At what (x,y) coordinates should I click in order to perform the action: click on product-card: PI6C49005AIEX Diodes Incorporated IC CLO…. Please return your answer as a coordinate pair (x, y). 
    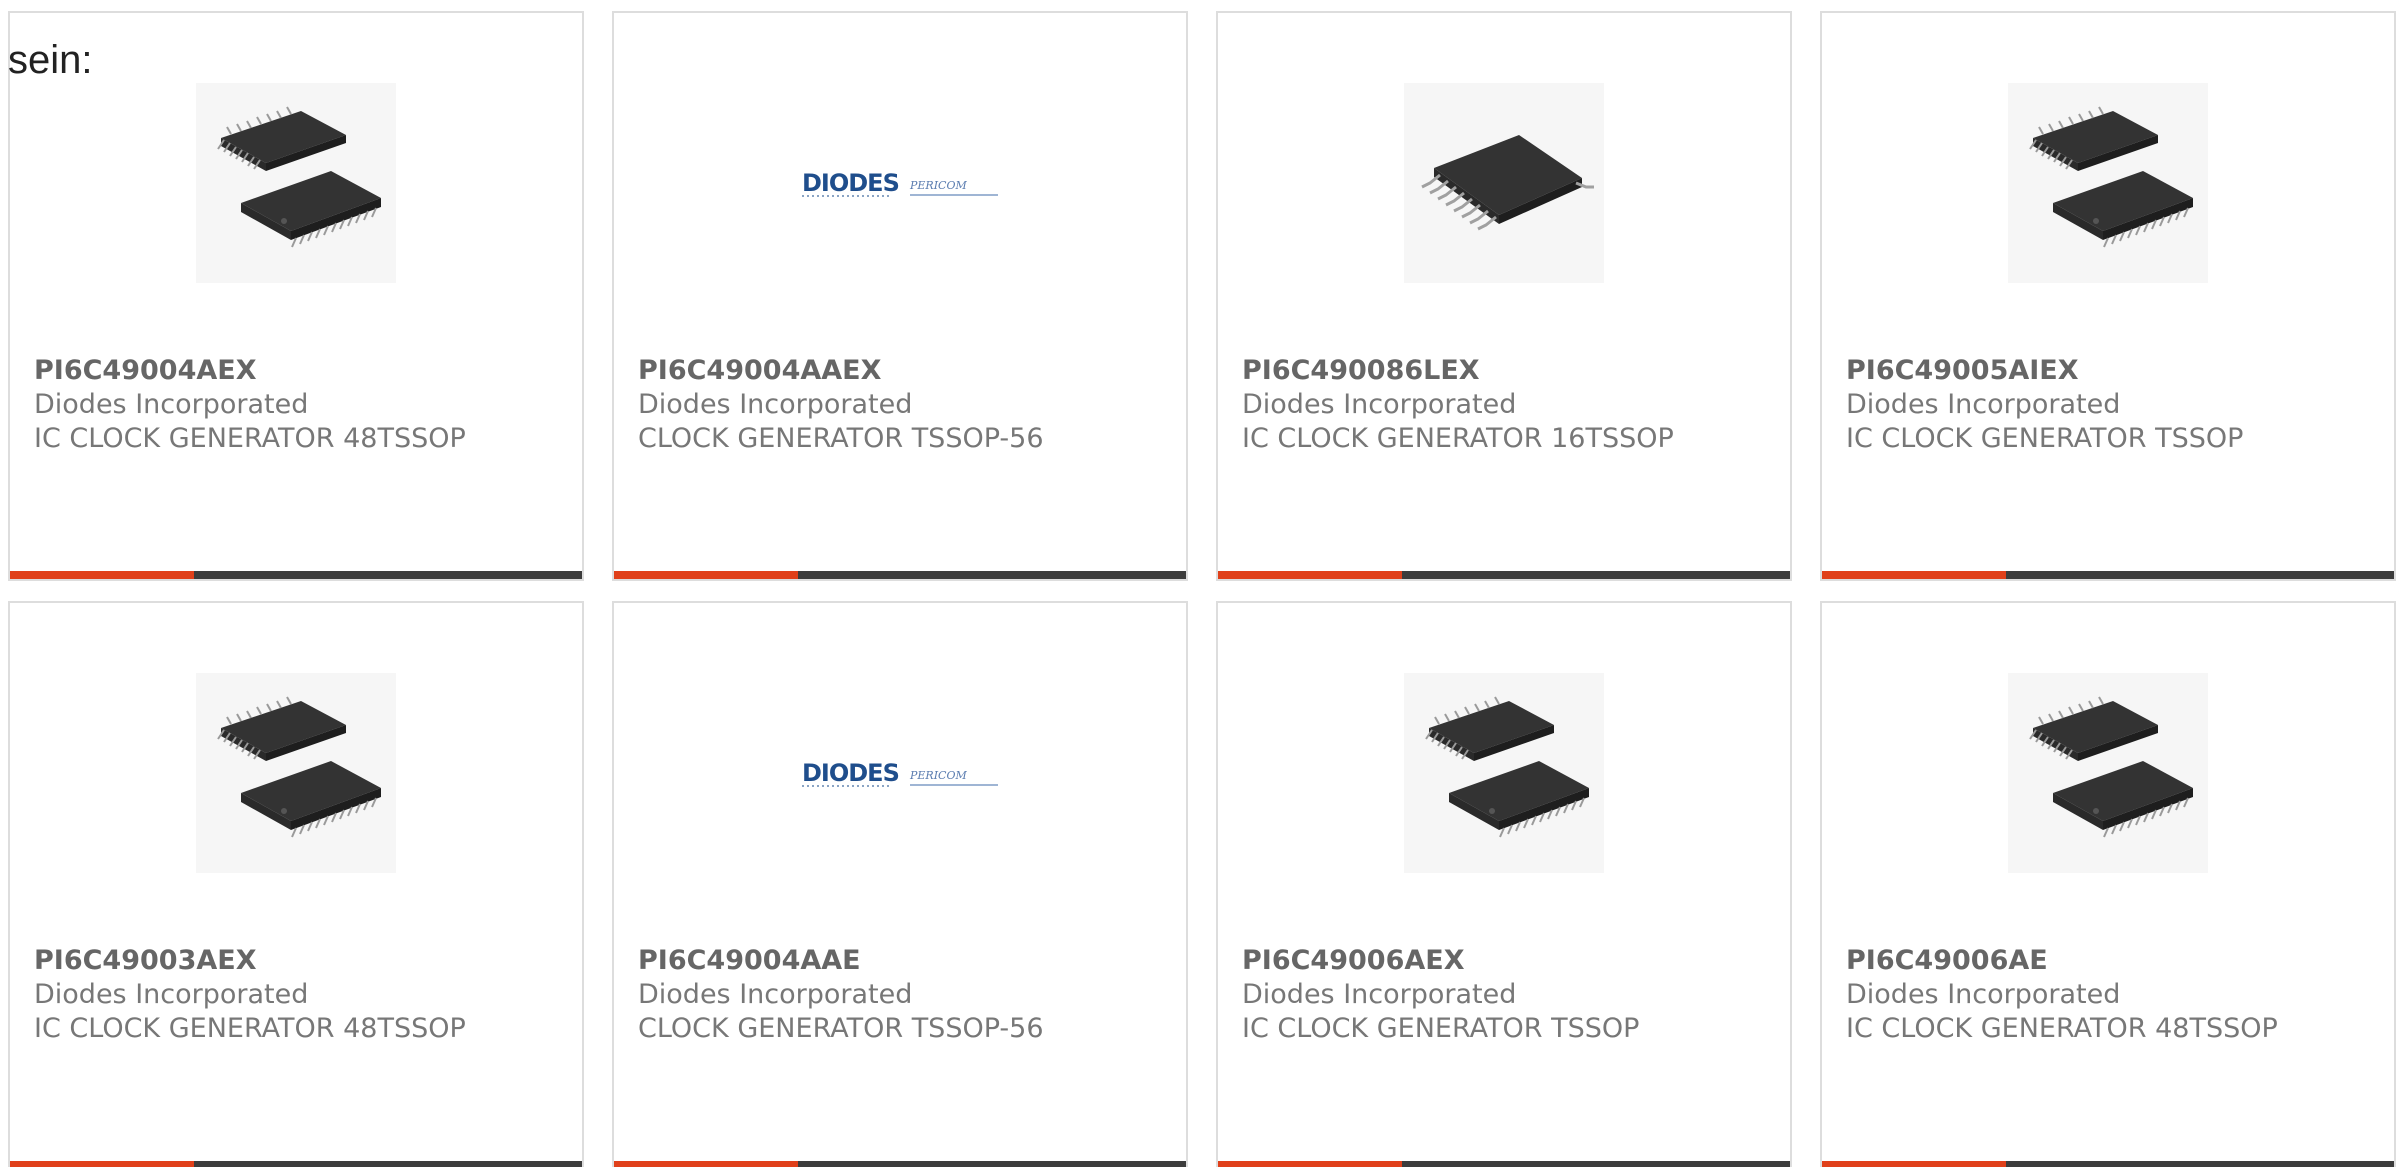
    Looking at the image, I should click on (2108, 296).